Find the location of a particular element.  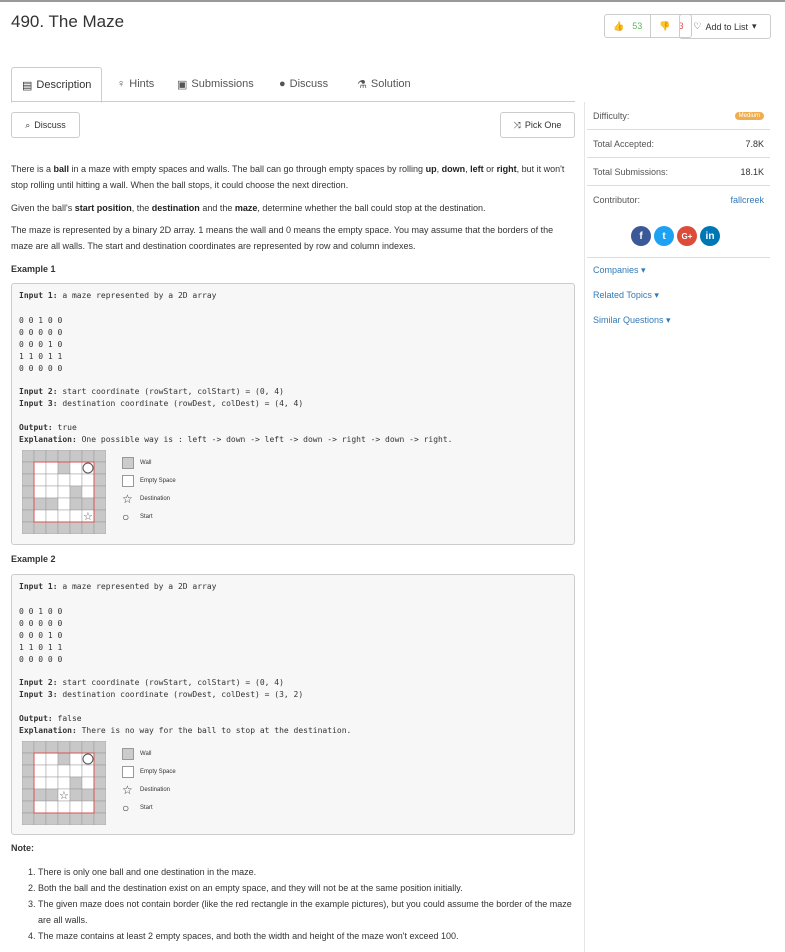

example-output: Output: false is located at coordinates (50, 718).